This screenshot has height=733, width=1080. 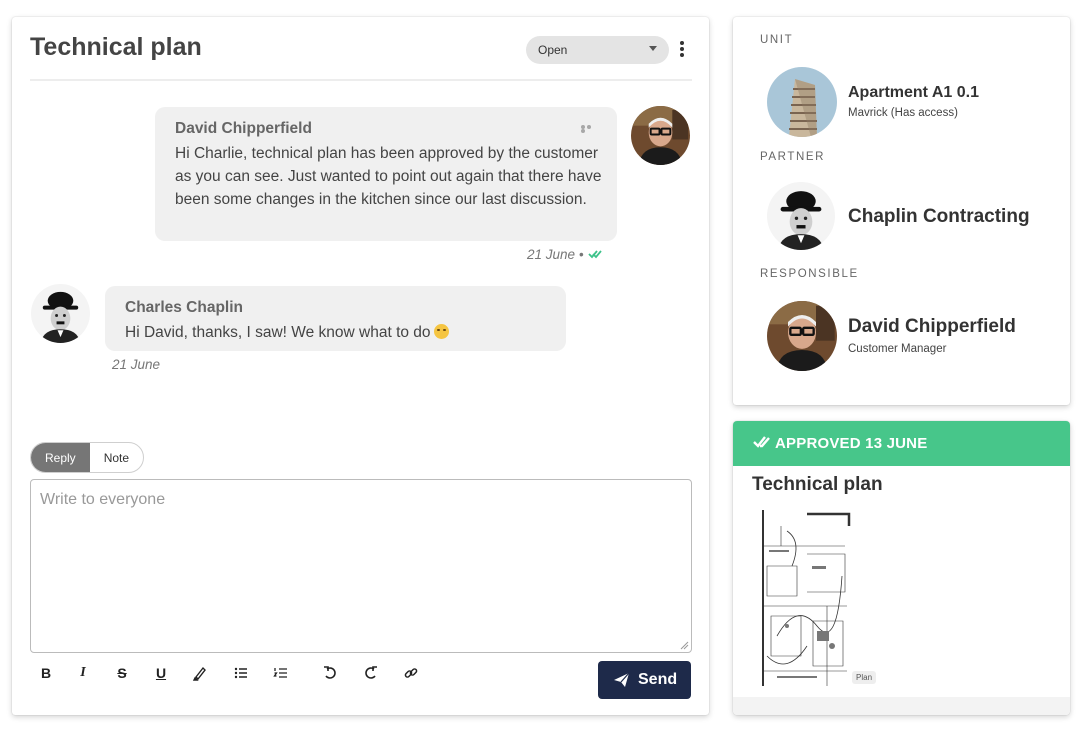 What do you see at coordinates (103, 499) in the screenshot?
I see `message-input-placeholder: Write to everyone` at bounding box center [103, 499].